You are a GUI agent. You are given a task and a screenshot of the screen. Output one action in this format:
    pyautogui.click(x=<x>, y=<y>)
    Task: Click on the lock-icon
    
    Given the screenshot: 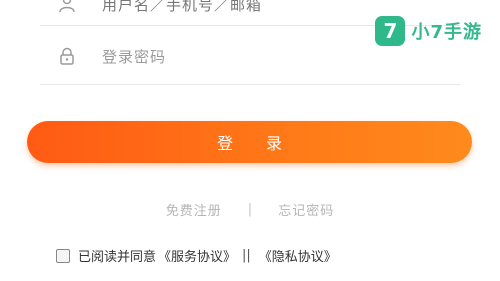 What is the action you would take?
    pyautogui.click(x=60, y=56)
    